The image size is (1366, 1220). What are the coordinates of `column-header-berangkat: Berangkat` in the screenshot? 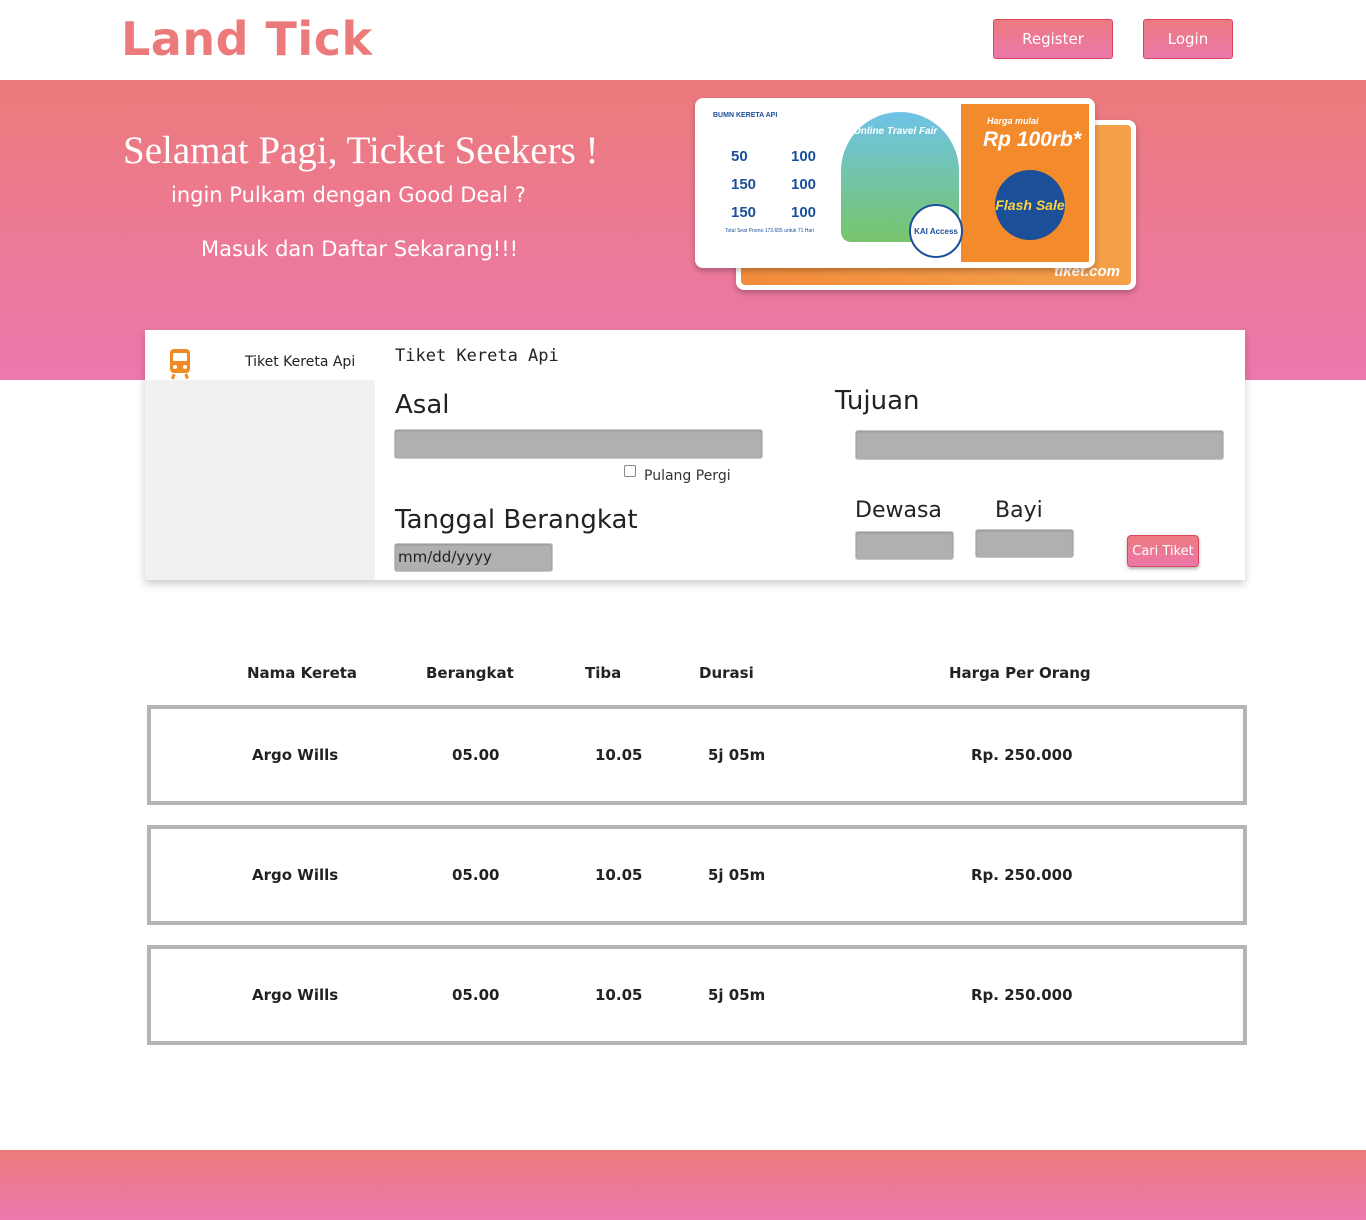 It's located at (470, 673).